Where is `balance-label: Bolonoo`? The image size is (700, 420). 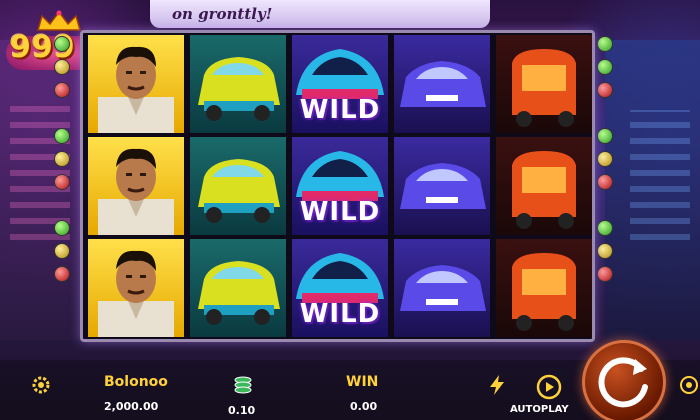
balance-label: Bolonoo is located at coordinates (136, 382).